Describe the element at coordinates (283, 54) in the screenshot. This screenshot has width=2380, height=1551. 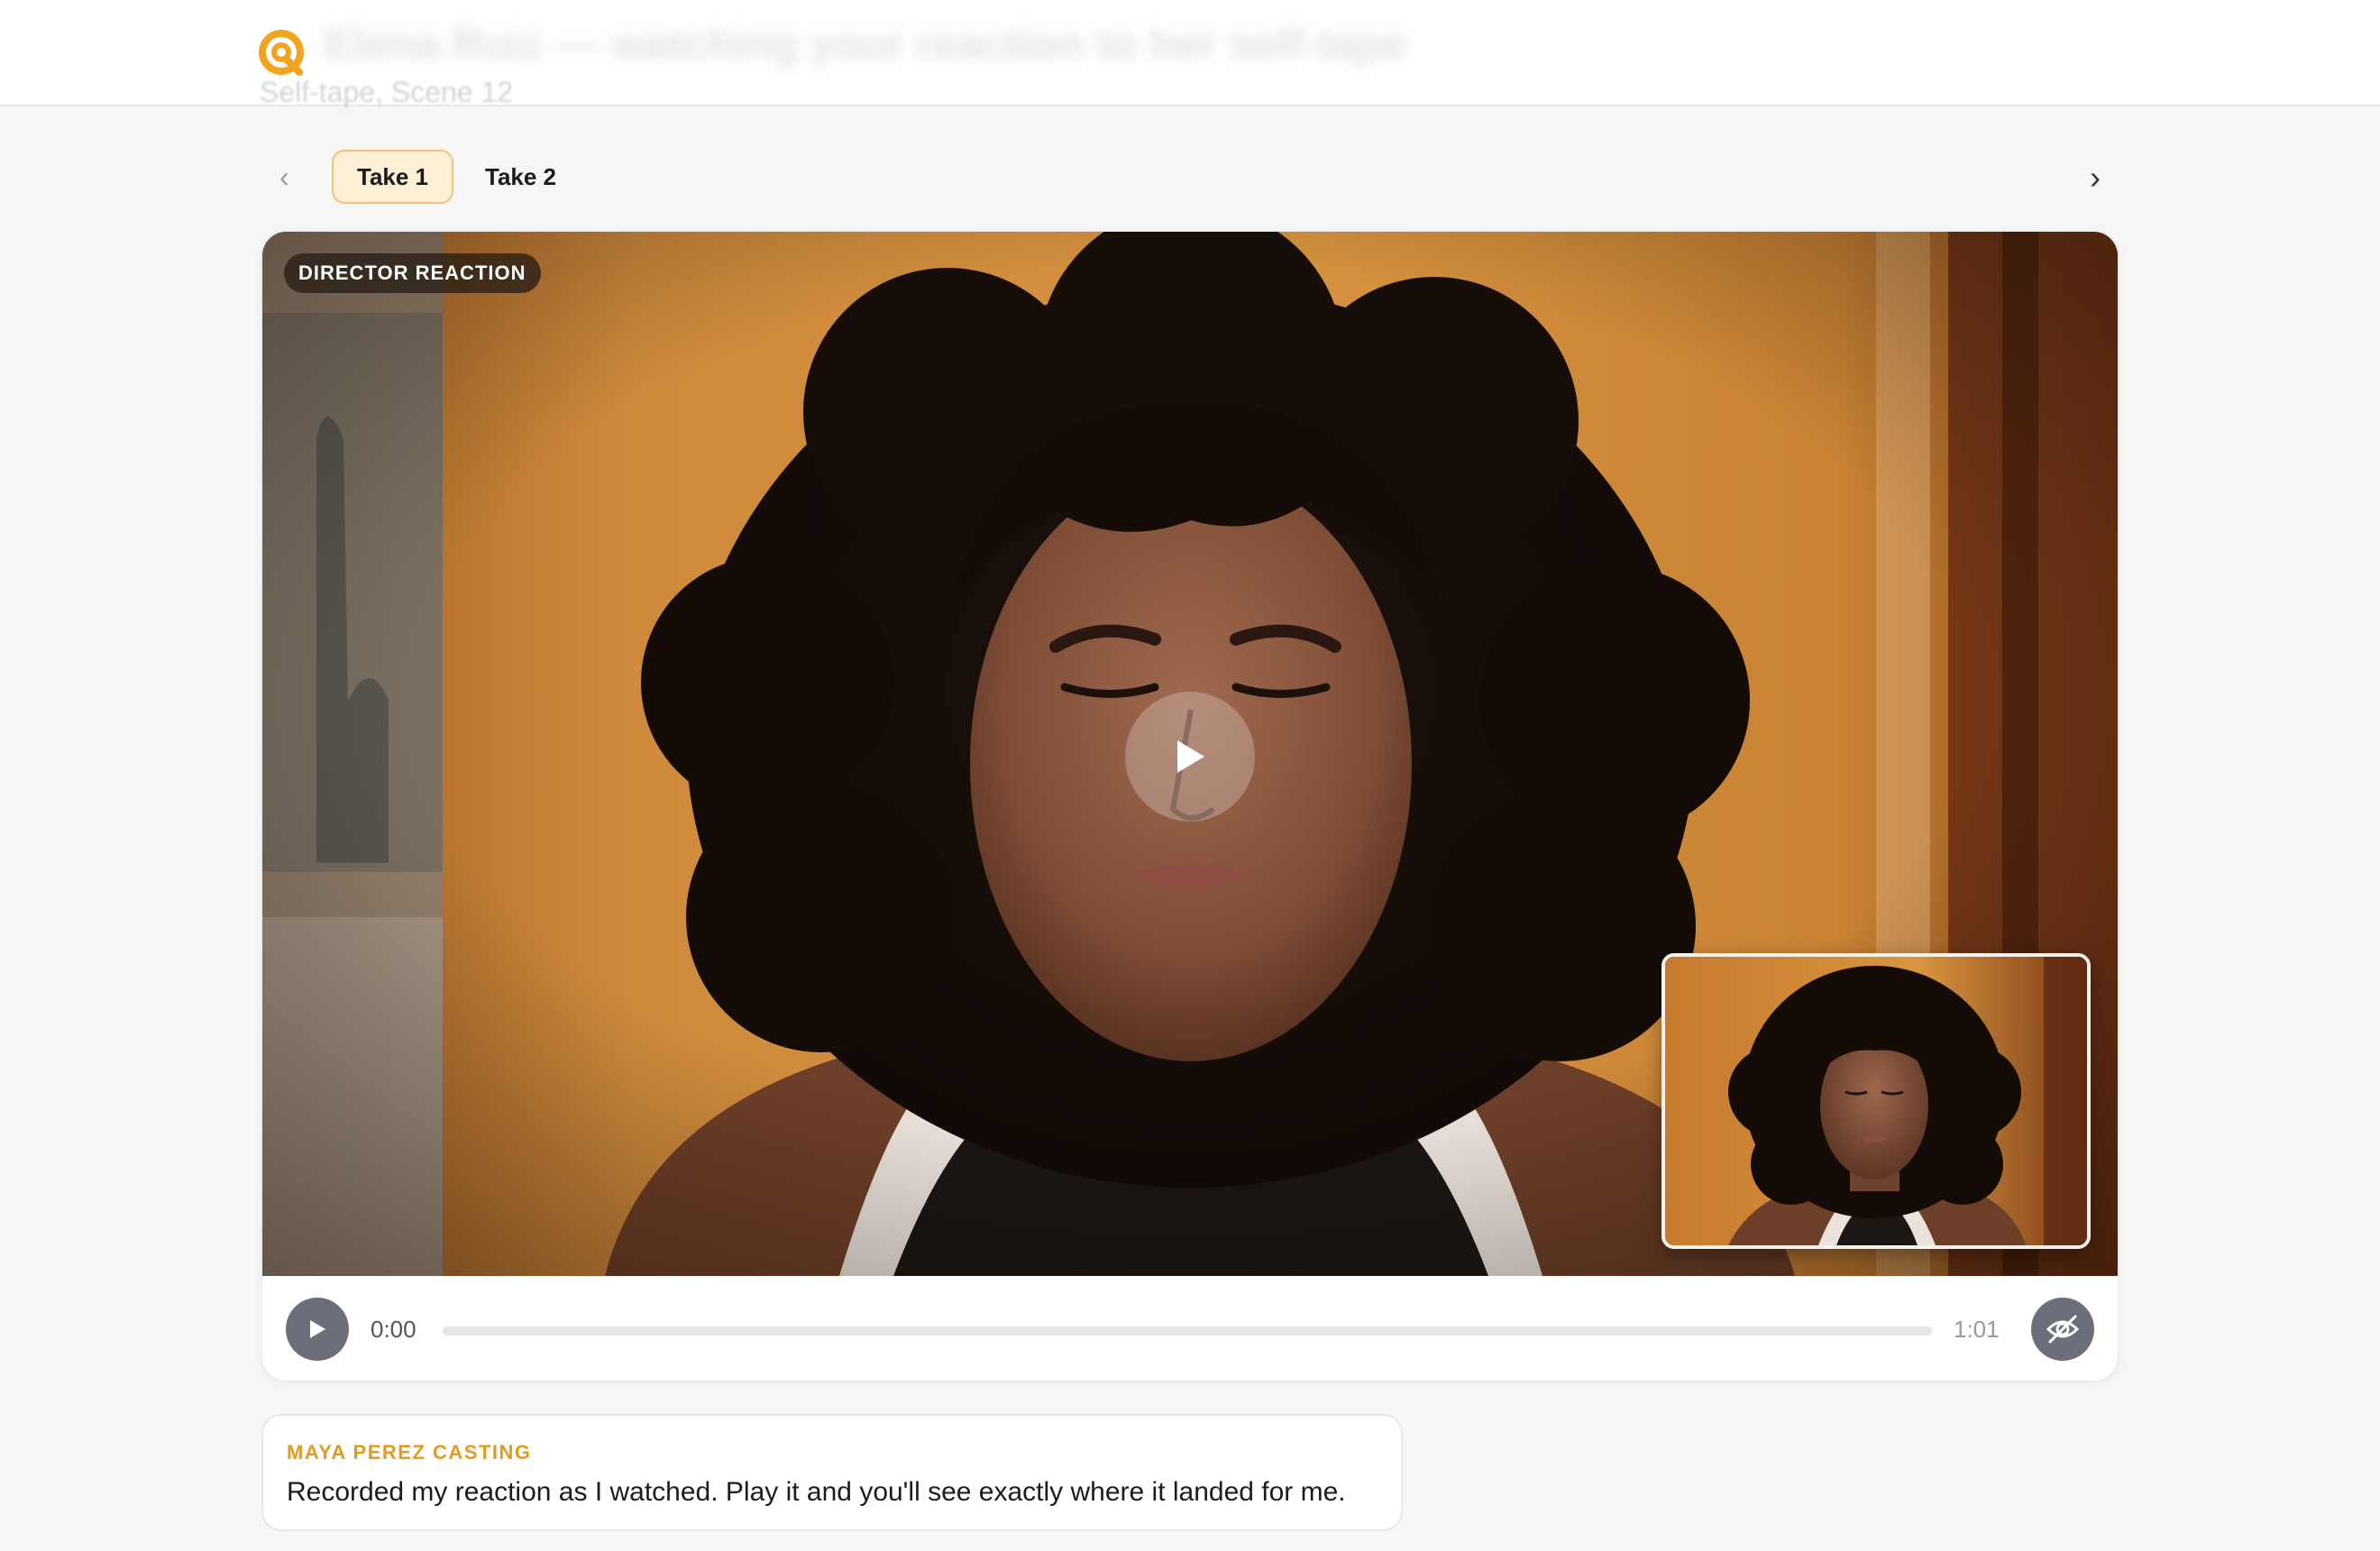
I see `q-logo-icon` at that location.